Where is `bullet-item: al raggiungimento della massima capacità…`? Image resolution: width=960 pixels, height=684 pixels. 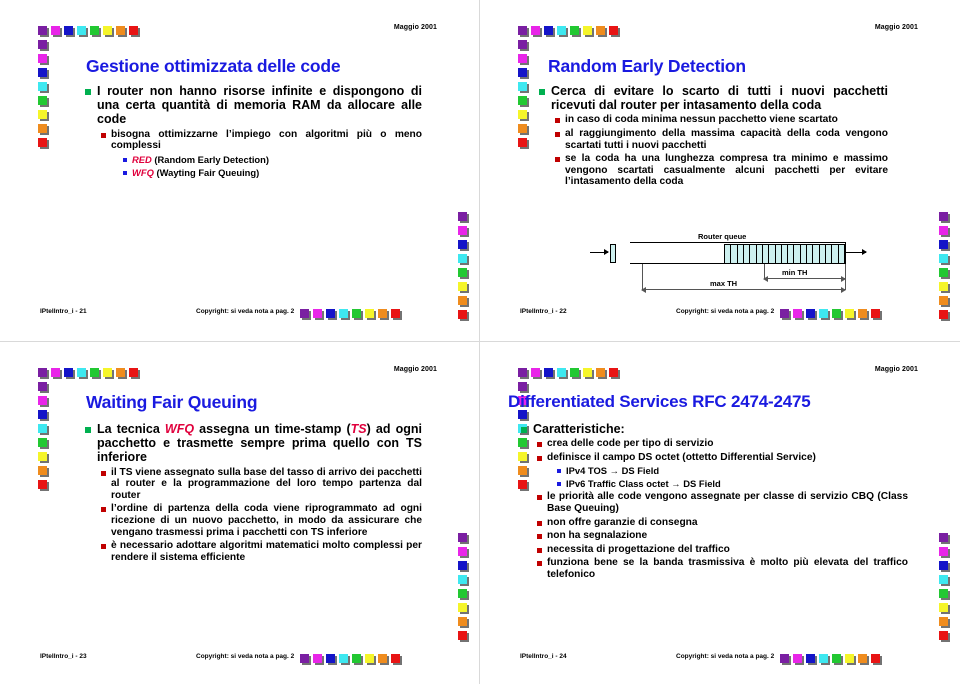 bullet-item: al raggiungimento della massima capacità… is located at coordinates (721, 139).